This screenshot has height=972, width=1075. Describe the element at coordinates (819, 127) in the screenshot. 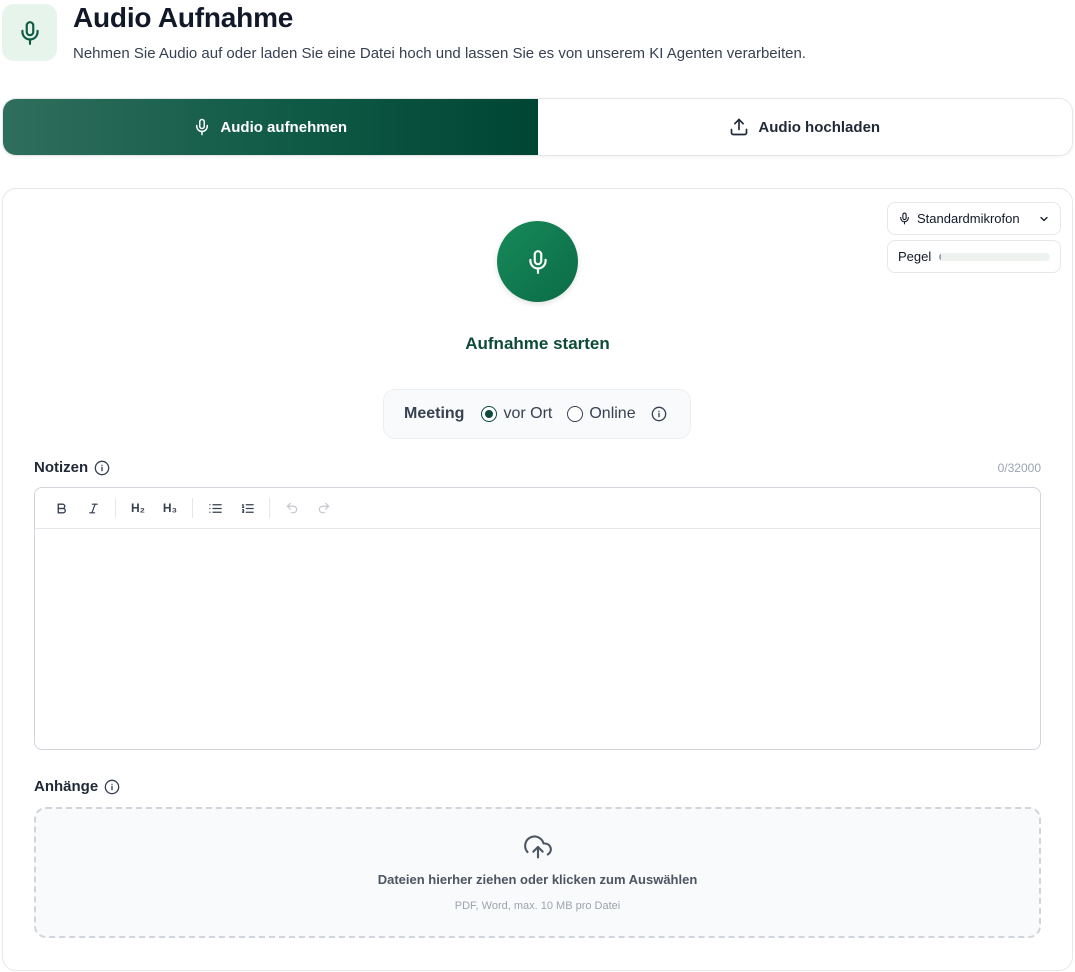

I see `tab-label: Audio hochladen` at that location.